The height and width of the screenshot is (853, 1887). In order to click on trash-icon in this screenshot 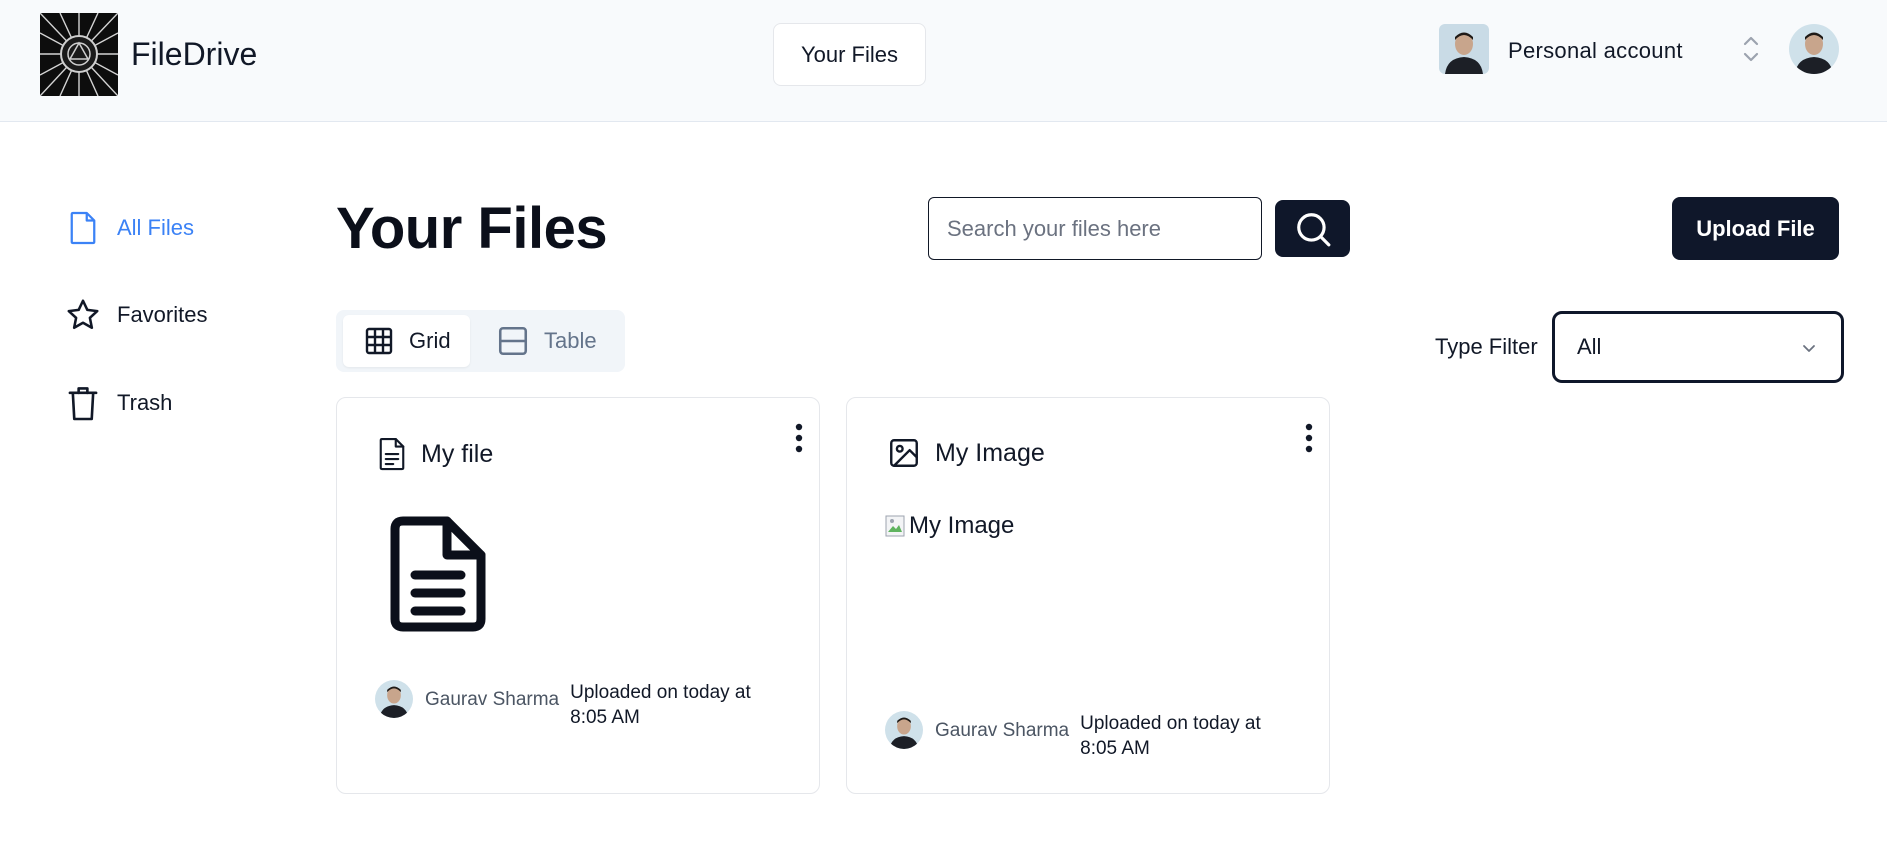, I will do `click(83, 403)`.